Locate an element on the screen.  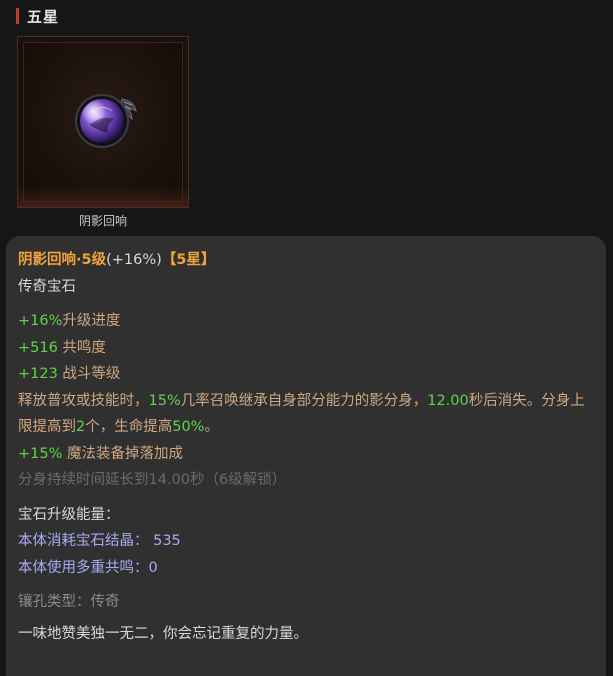
magic-drop-line: +15% 魔法装备掉落加成 is located at coordinates (100, 453).